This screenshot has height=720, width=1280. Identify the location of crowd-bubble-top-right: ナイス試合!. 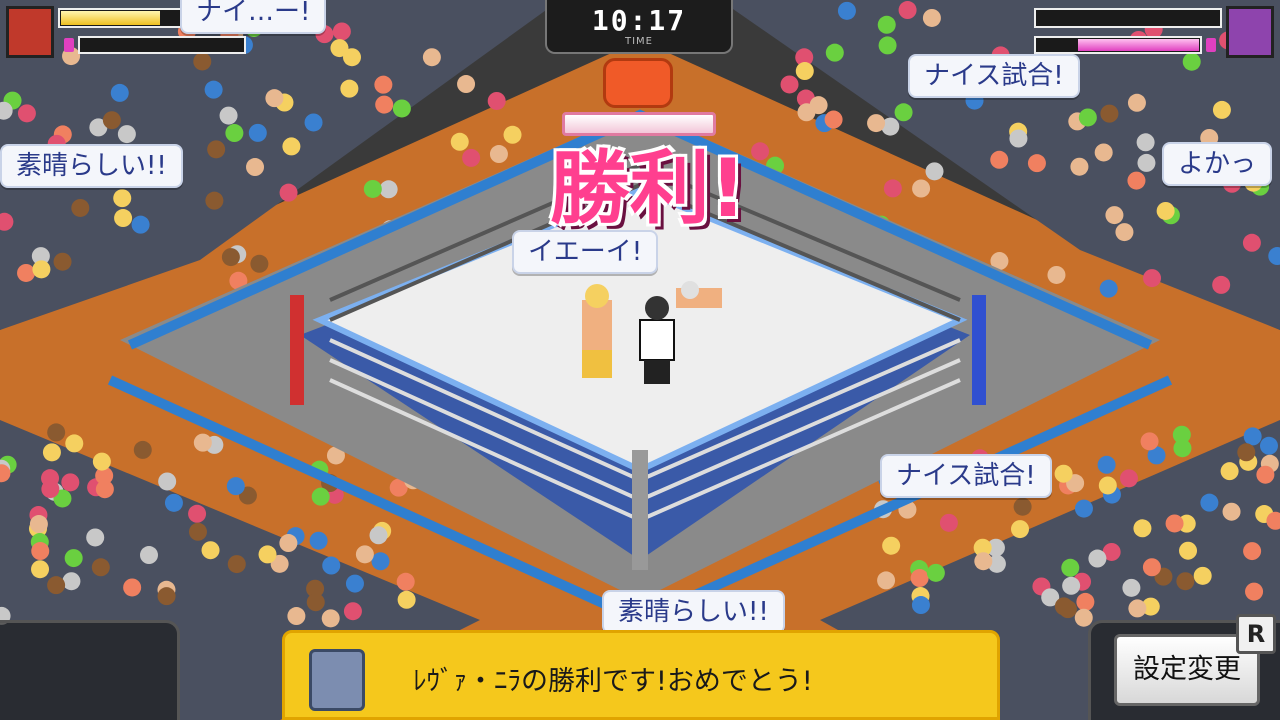
(994, 76).